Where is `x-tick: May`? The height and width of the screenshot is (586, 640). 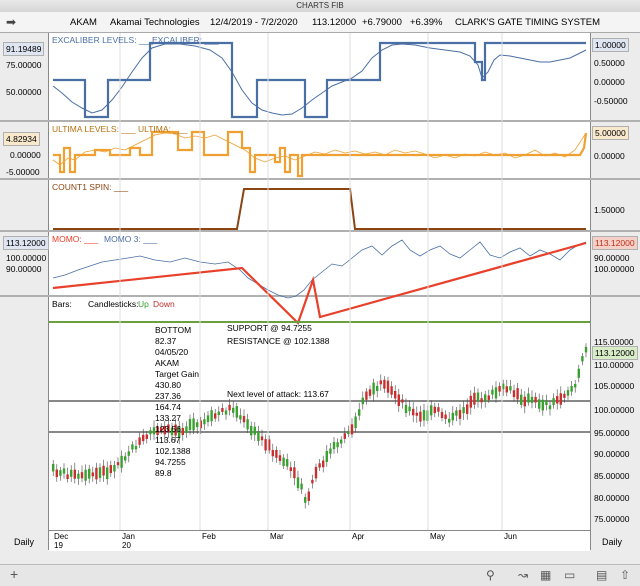
x-tick: May is located at coordinates (438, 536).